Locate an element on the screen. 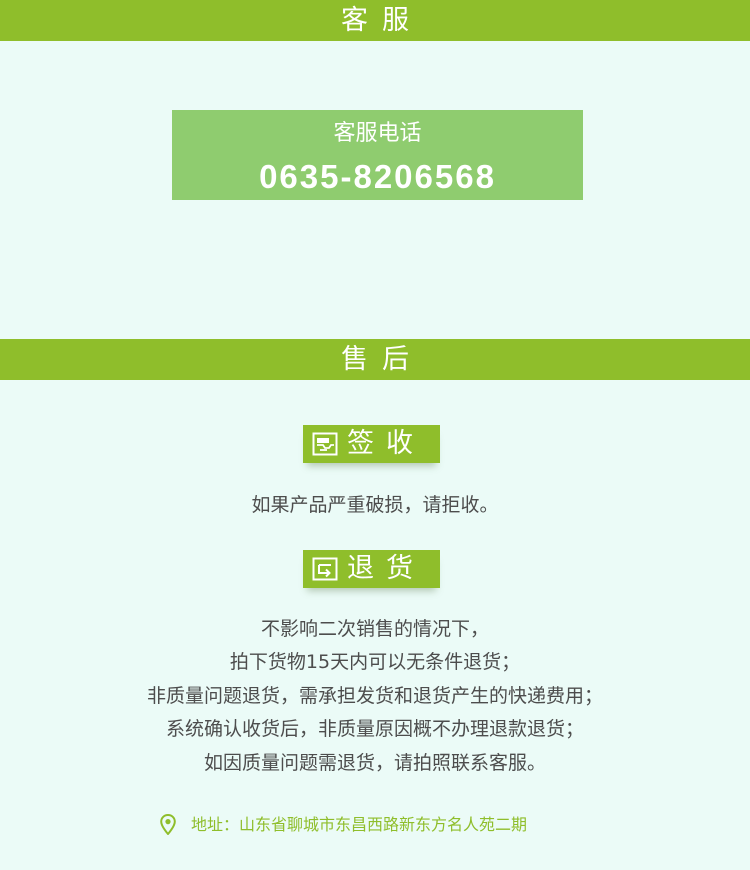  return-policy-line: 系统确认收货后，非质量原因概不办理退款退货； is located at coordinates (374, 729).